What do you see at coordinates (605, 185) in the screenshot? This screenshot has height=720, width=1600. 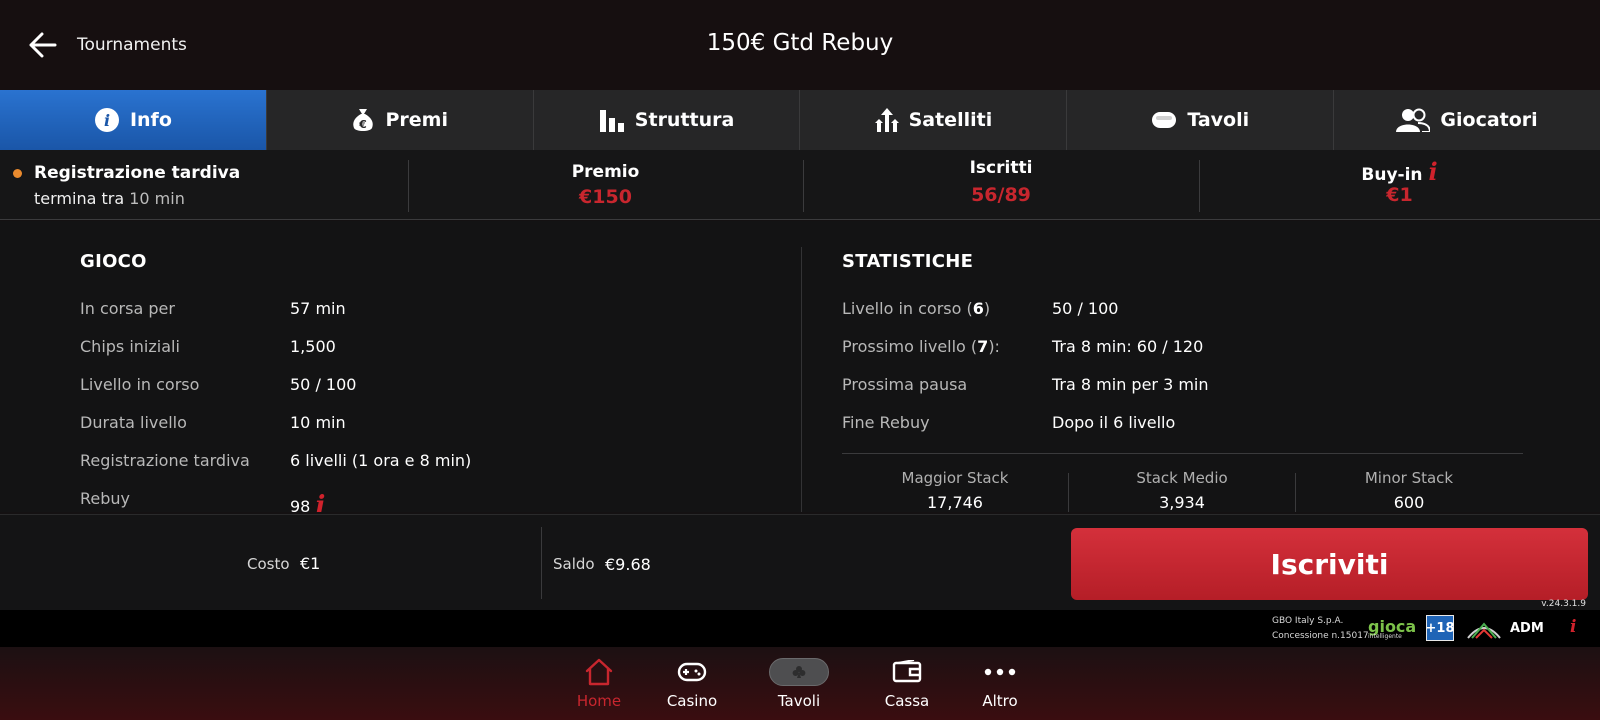 I see `prize-summary: Premio €150` at bounding box center [605, 185].